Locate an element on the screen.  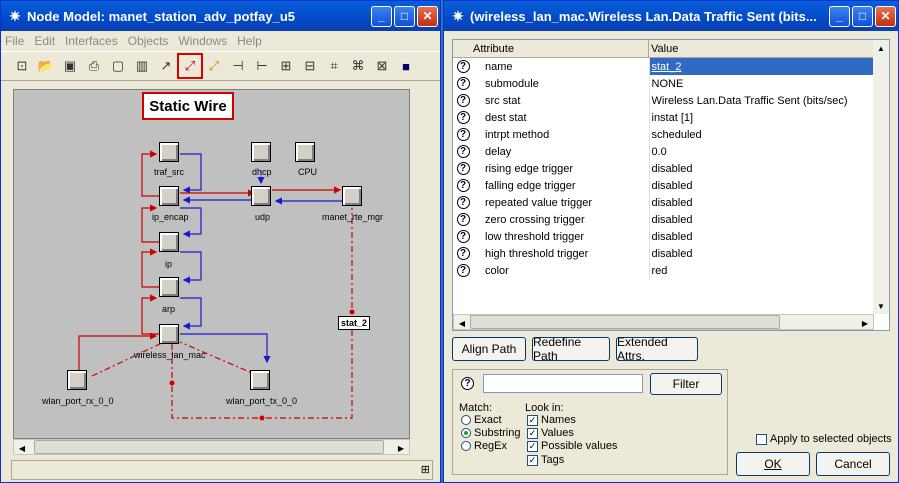
checkbox-values: ✓ is located at coordinates (532, 433).